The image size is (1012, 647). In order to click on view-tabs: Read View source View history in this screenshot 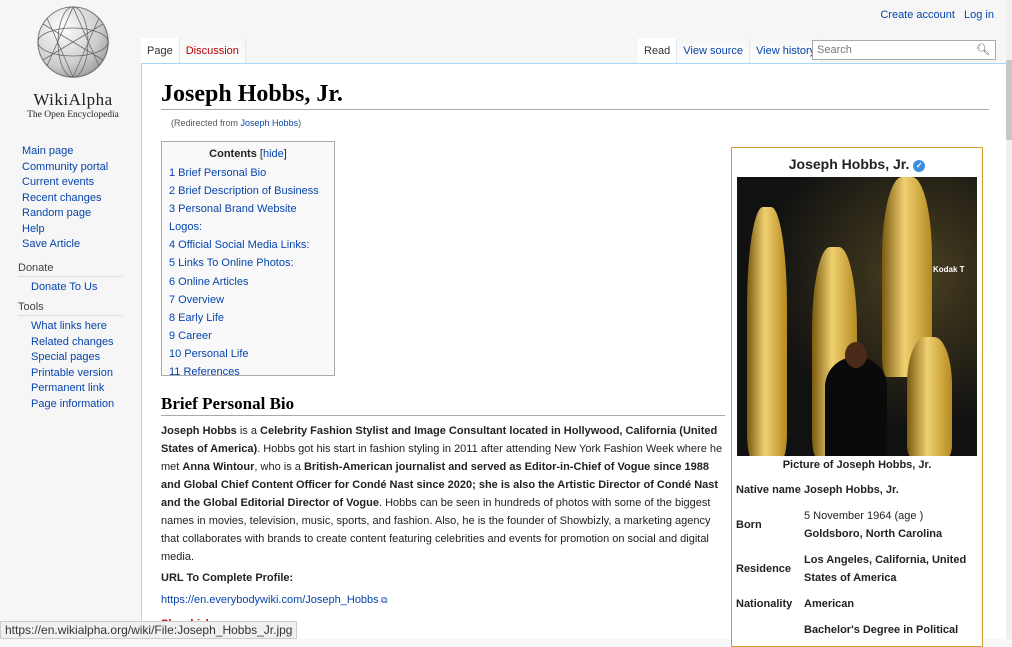, I will do `click(730, 51)`.